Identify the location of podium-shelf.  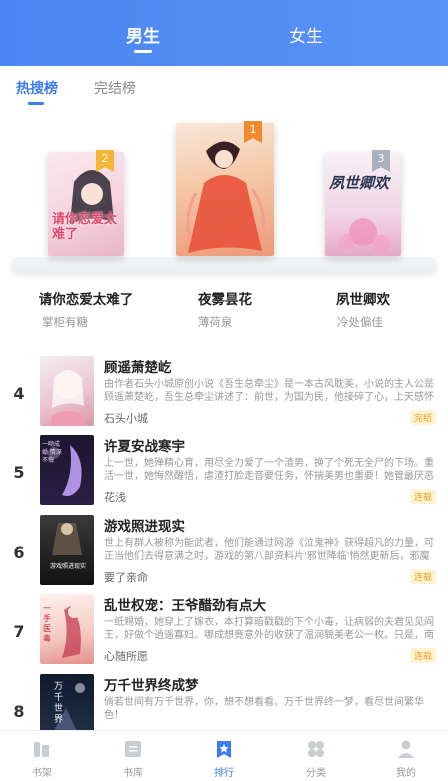
(224, 265).